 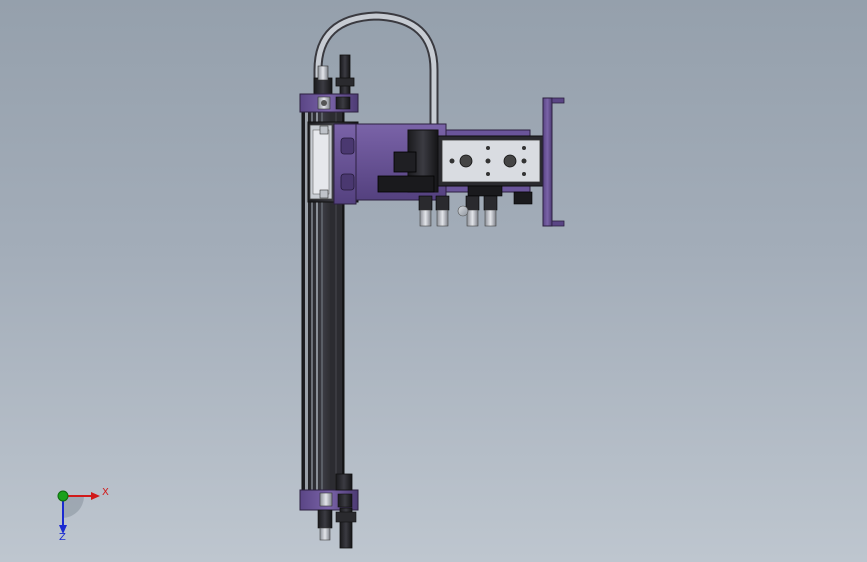 What do you see at coordinates (553, 162) in the screenshot?
I see `end-plate` at bounding box center [553, 162].